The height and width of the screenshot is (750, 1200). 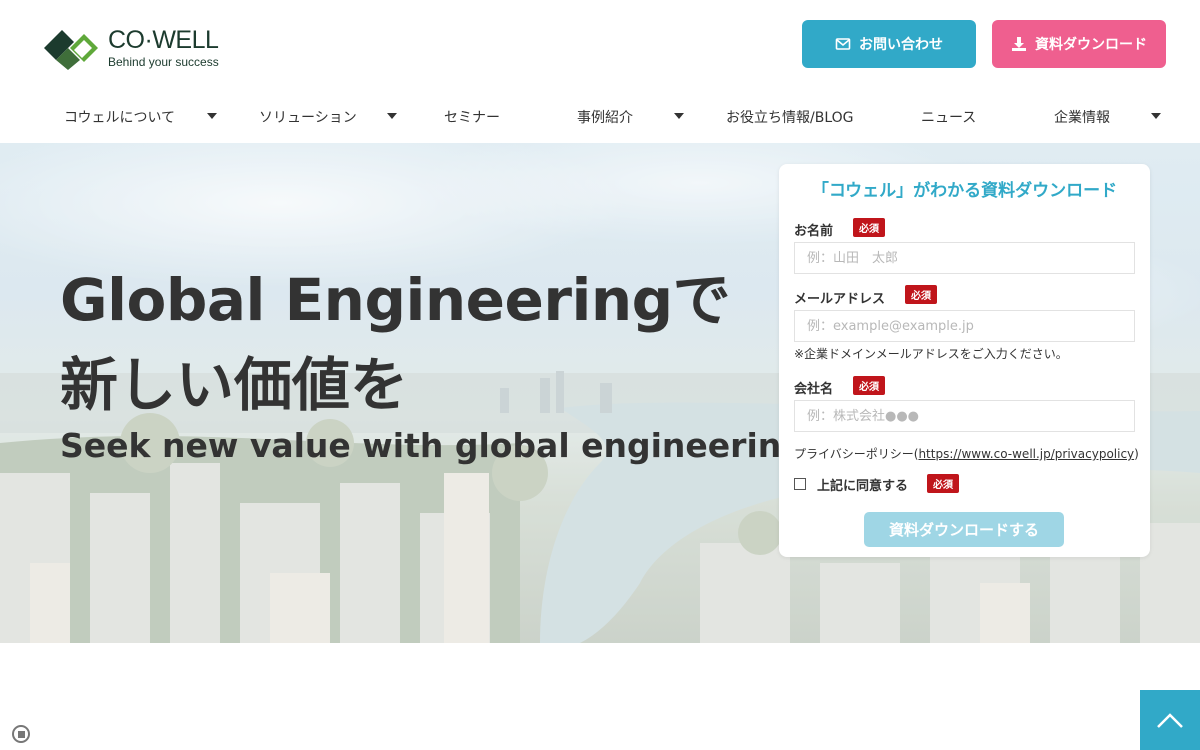 I want to click on hero-title-line2: 新しい価値を, so click(x=234, y=385).